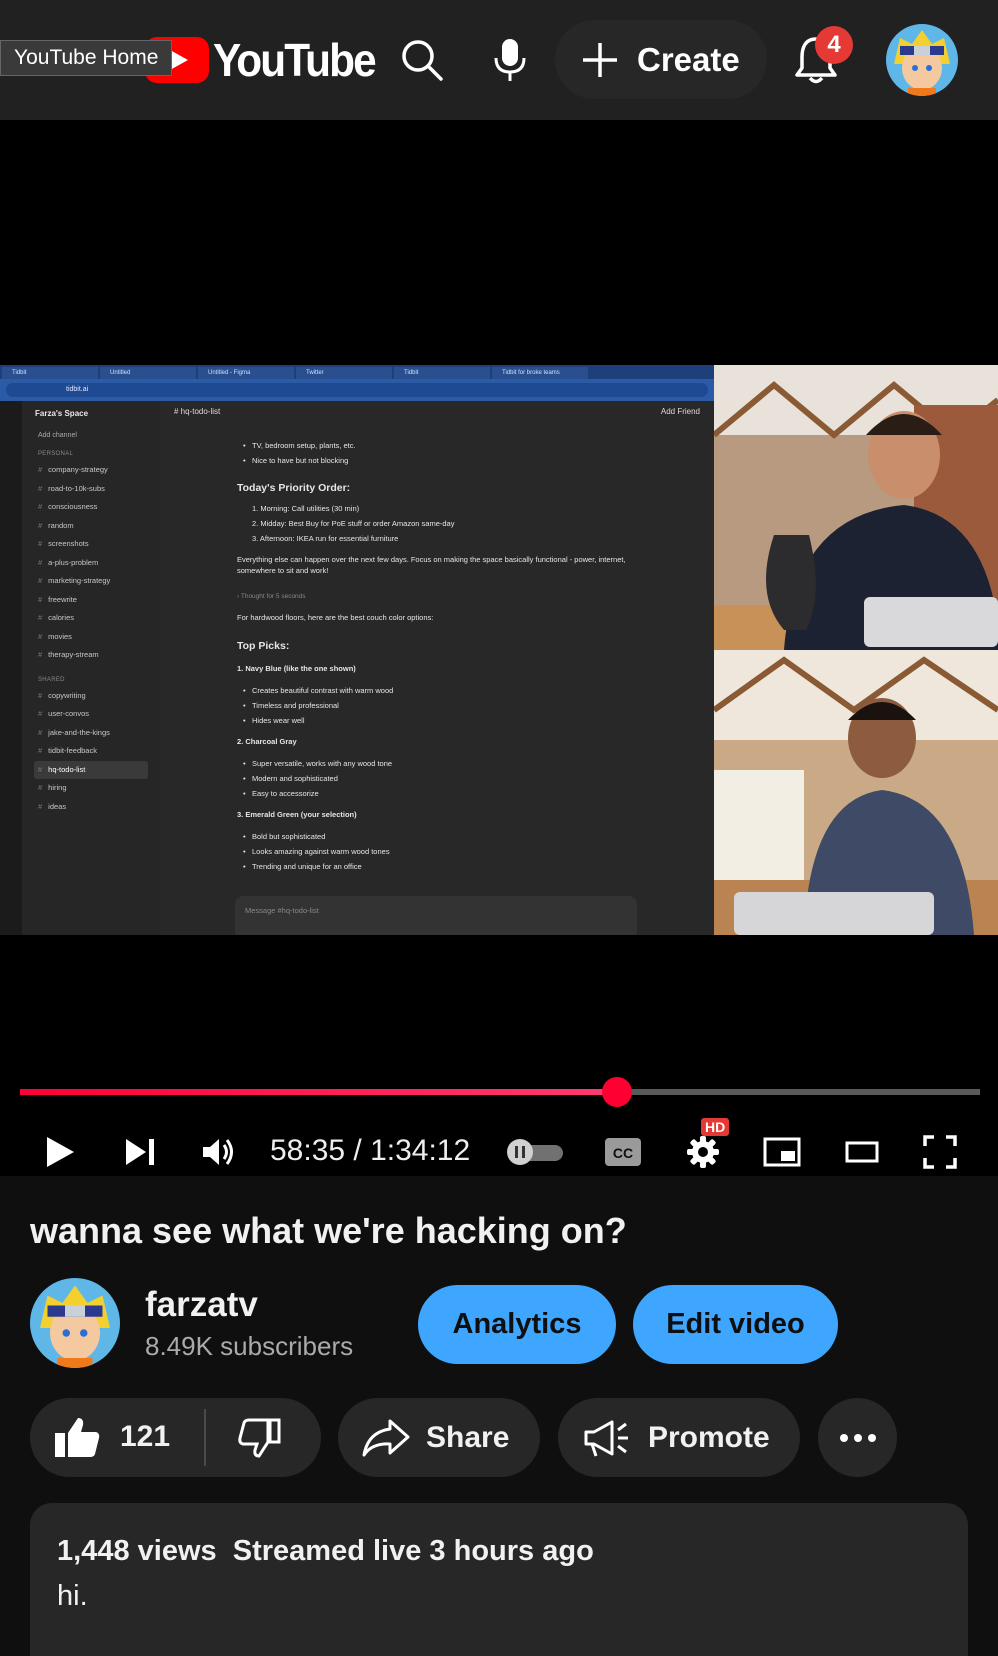 The width and height of the screenshot is (998, 1656). I want to click on channel-item: therapy-stream, so click(91, 655).